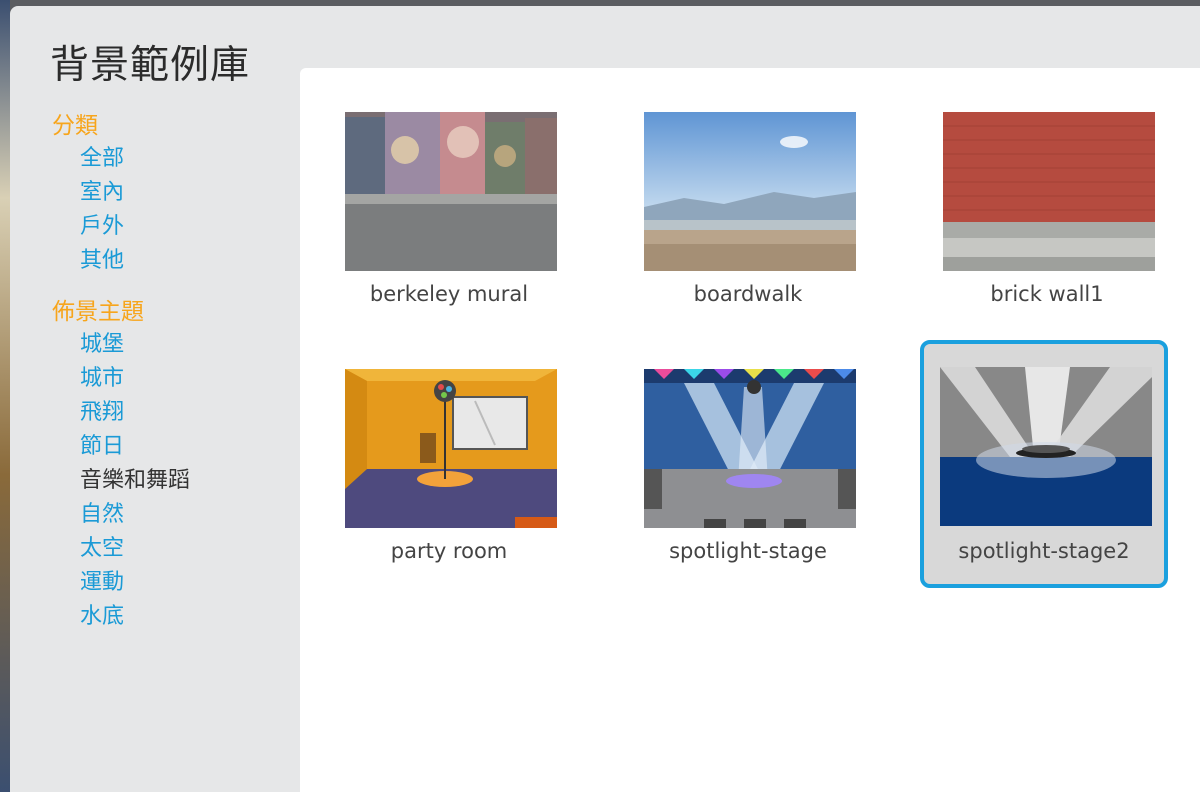 The image size is (1200, 792). Describe the element at coordinates (1044, 551) in the screenshot. I see `backdrop-label: spotlight-stage2` at that location.